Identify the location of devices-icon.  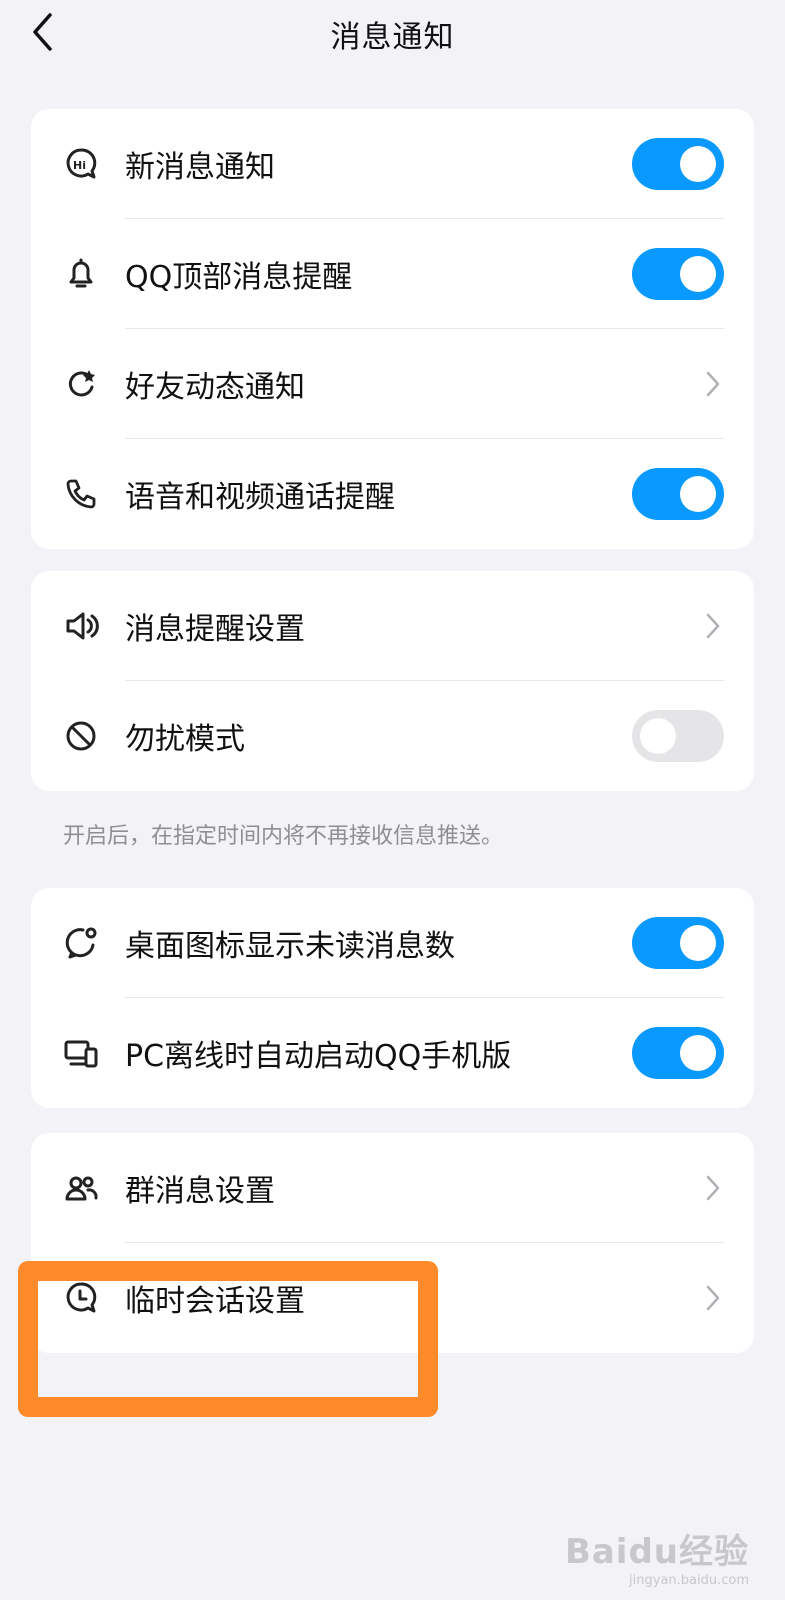
(81, 1053).